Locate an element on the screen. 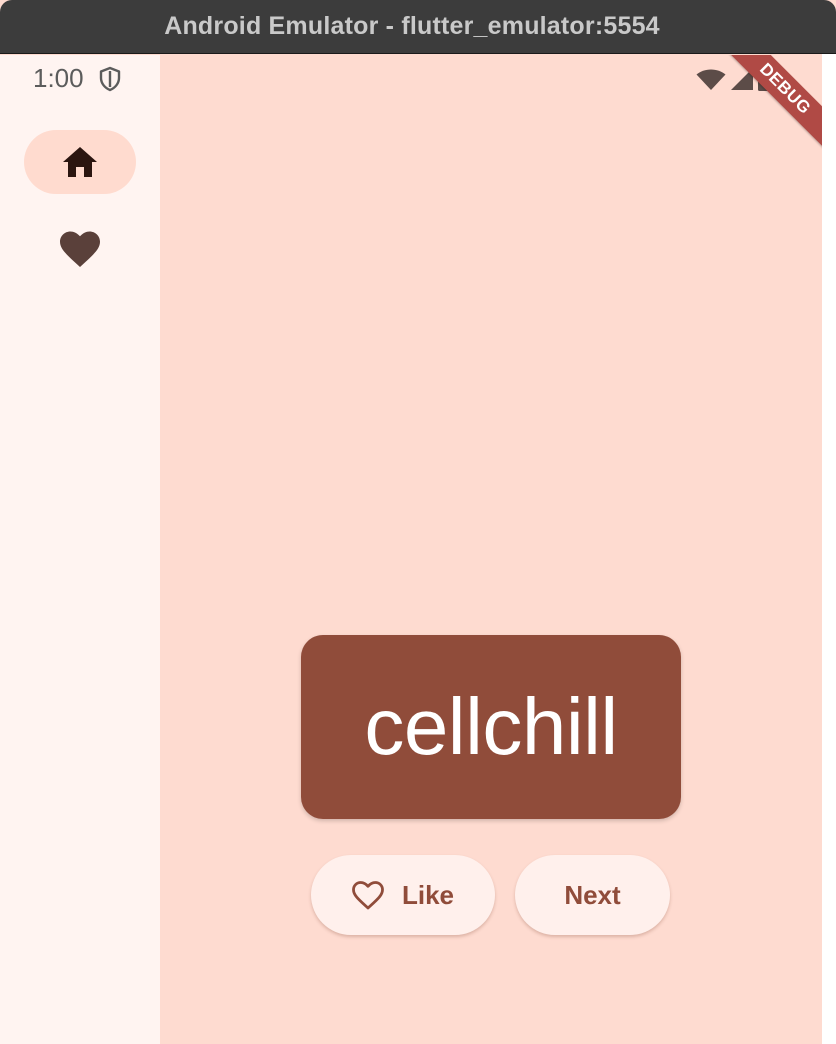  word-pair-text: cellchill is located at coordinates (491, 726).